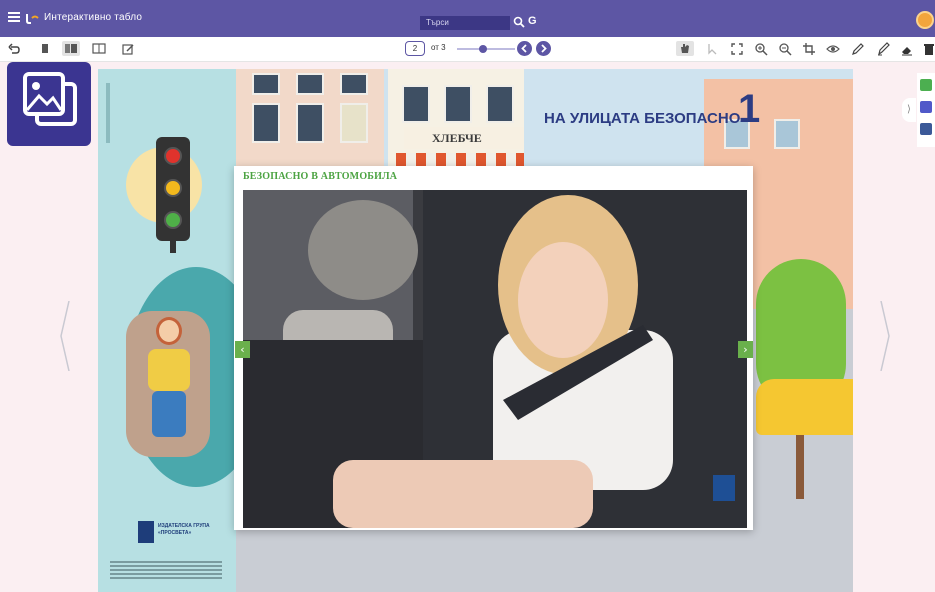  I want to click on red-light, so click(173, 156).